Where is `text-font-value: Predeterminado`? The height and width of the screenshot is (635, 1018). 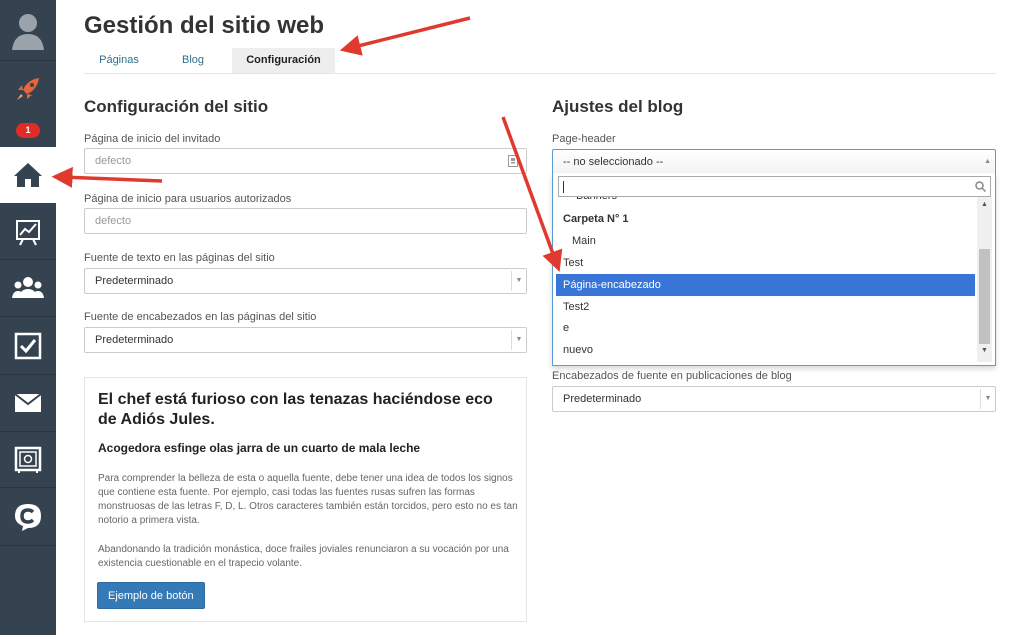
text-font-value: Predeterminado is located at coordinates (134, 281).